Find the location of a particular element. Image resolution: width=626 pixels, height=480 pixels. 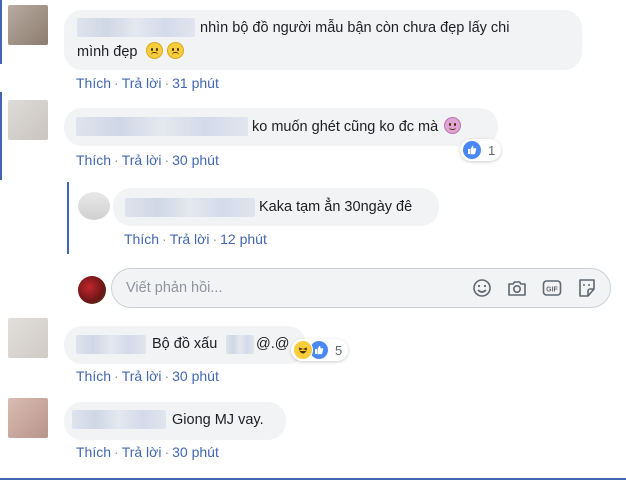

reaction-summary: 1 is located at coordinates (481, 150).